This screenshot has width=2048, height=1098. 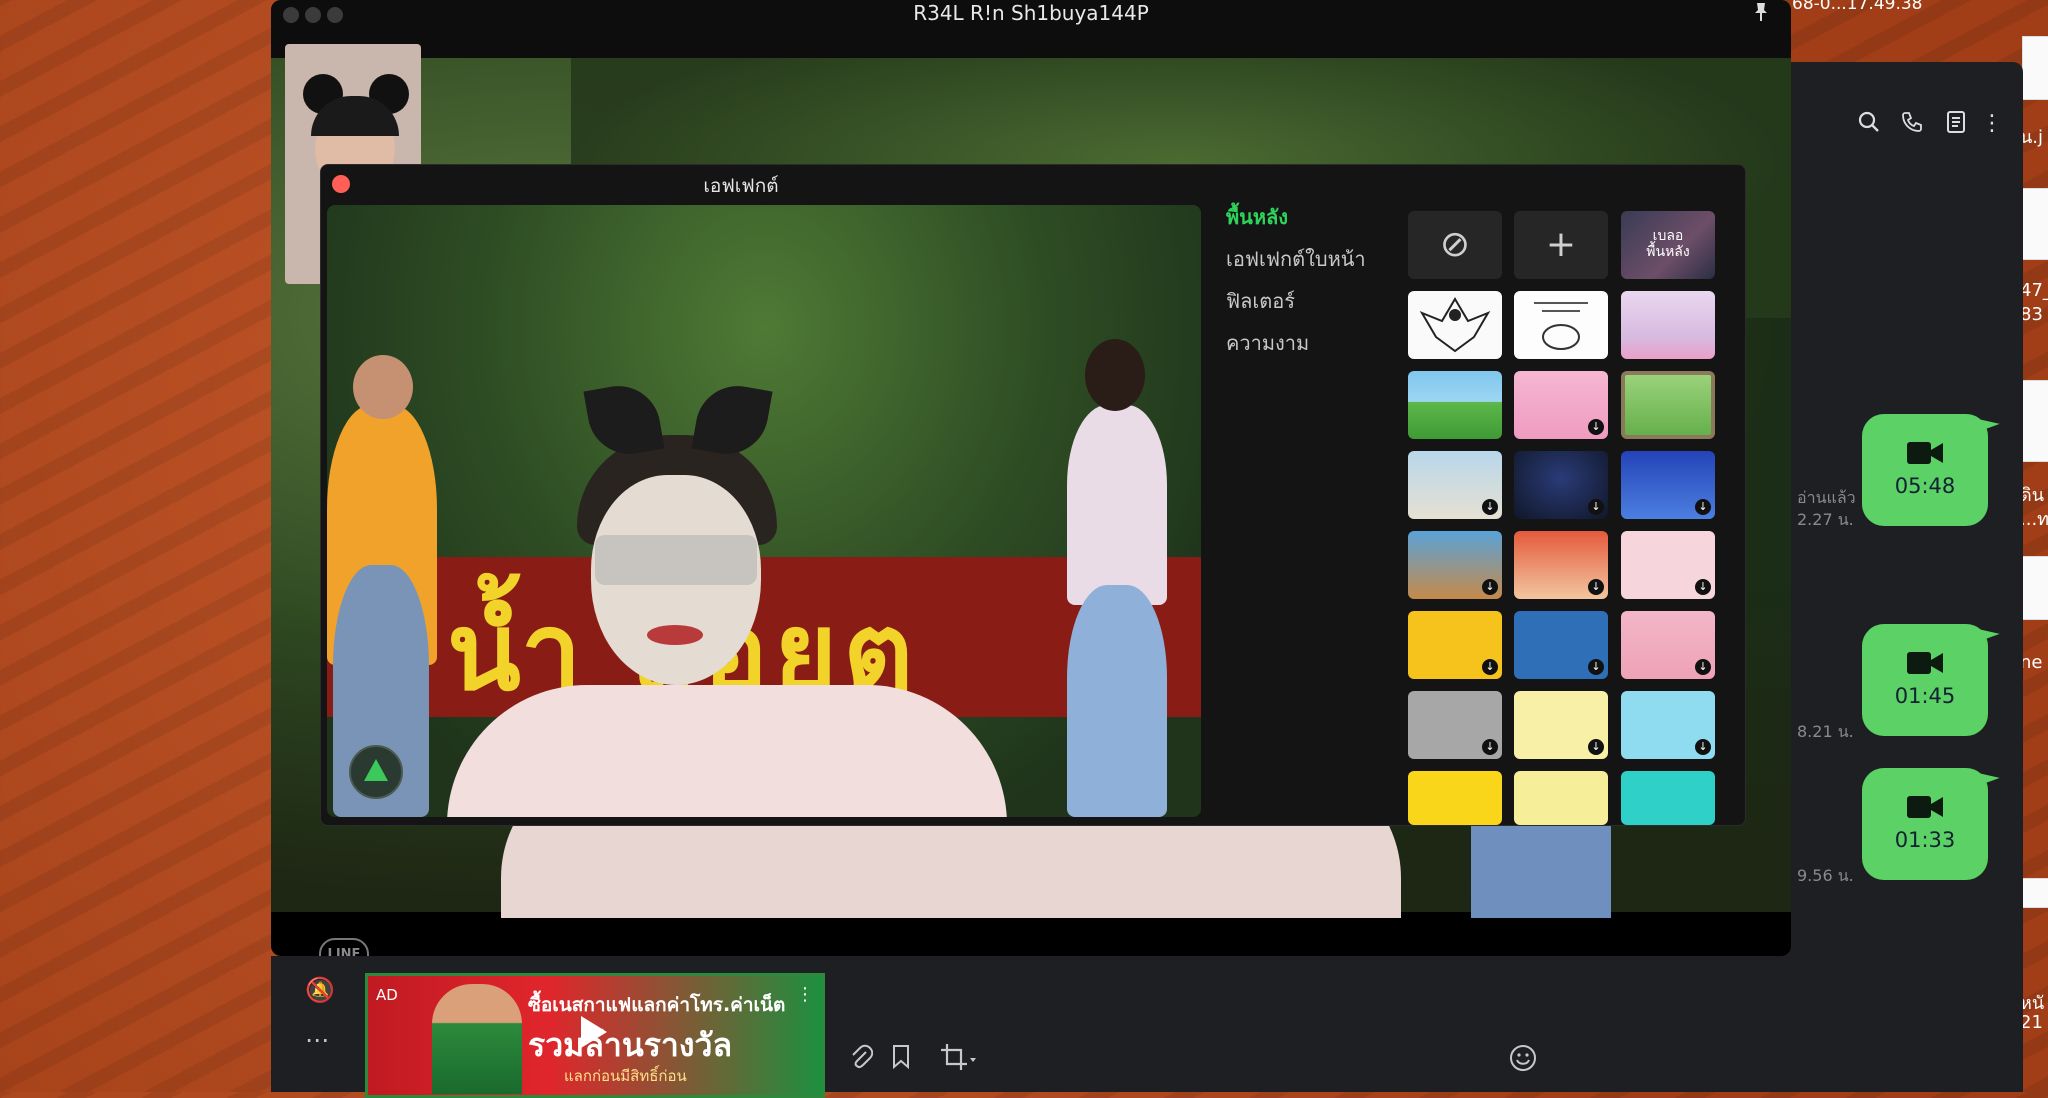 What do you see at coordinates (1931, 822) in the screenshot?
I see `video-call-message: 01:33` at bounding box center [1931, 822].